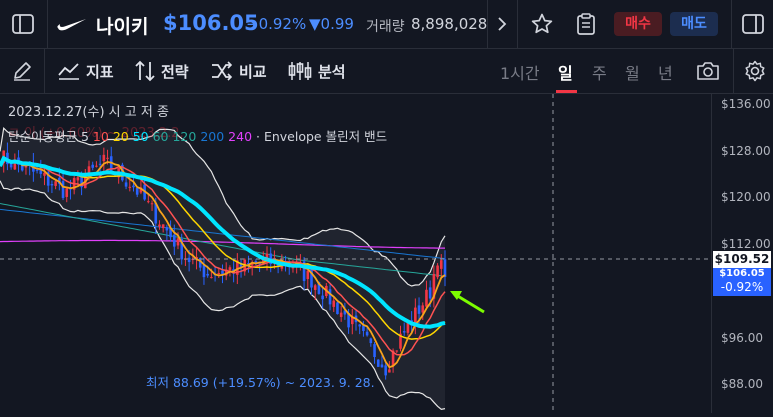  Describe the element at coordinates (586, 24) in the screenshot. I see `clipboard-icon` at that location.